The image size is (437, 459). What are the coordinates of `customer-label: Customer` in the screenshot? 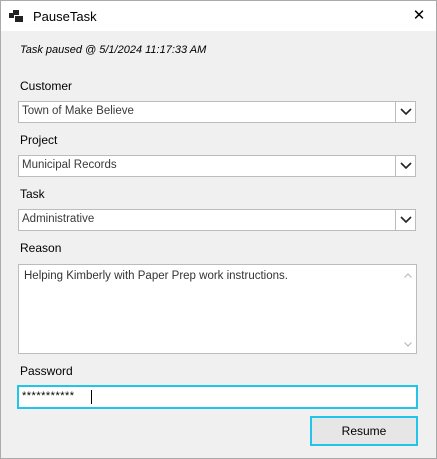 It's located at (46, 86).